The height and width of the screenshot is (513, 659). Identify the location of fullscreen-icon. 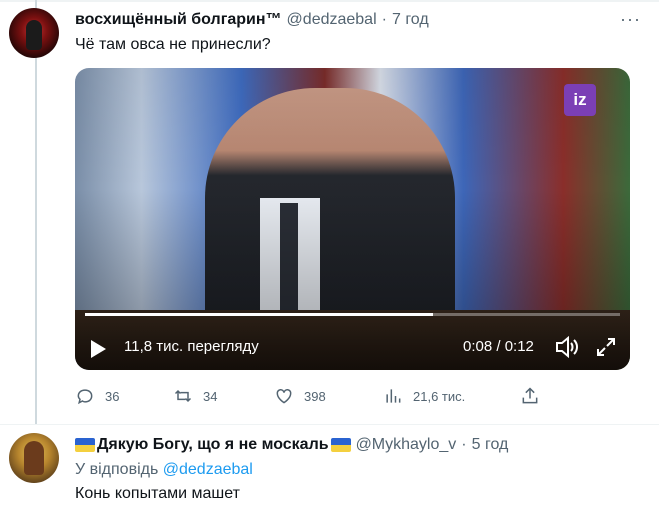
(606, 347).